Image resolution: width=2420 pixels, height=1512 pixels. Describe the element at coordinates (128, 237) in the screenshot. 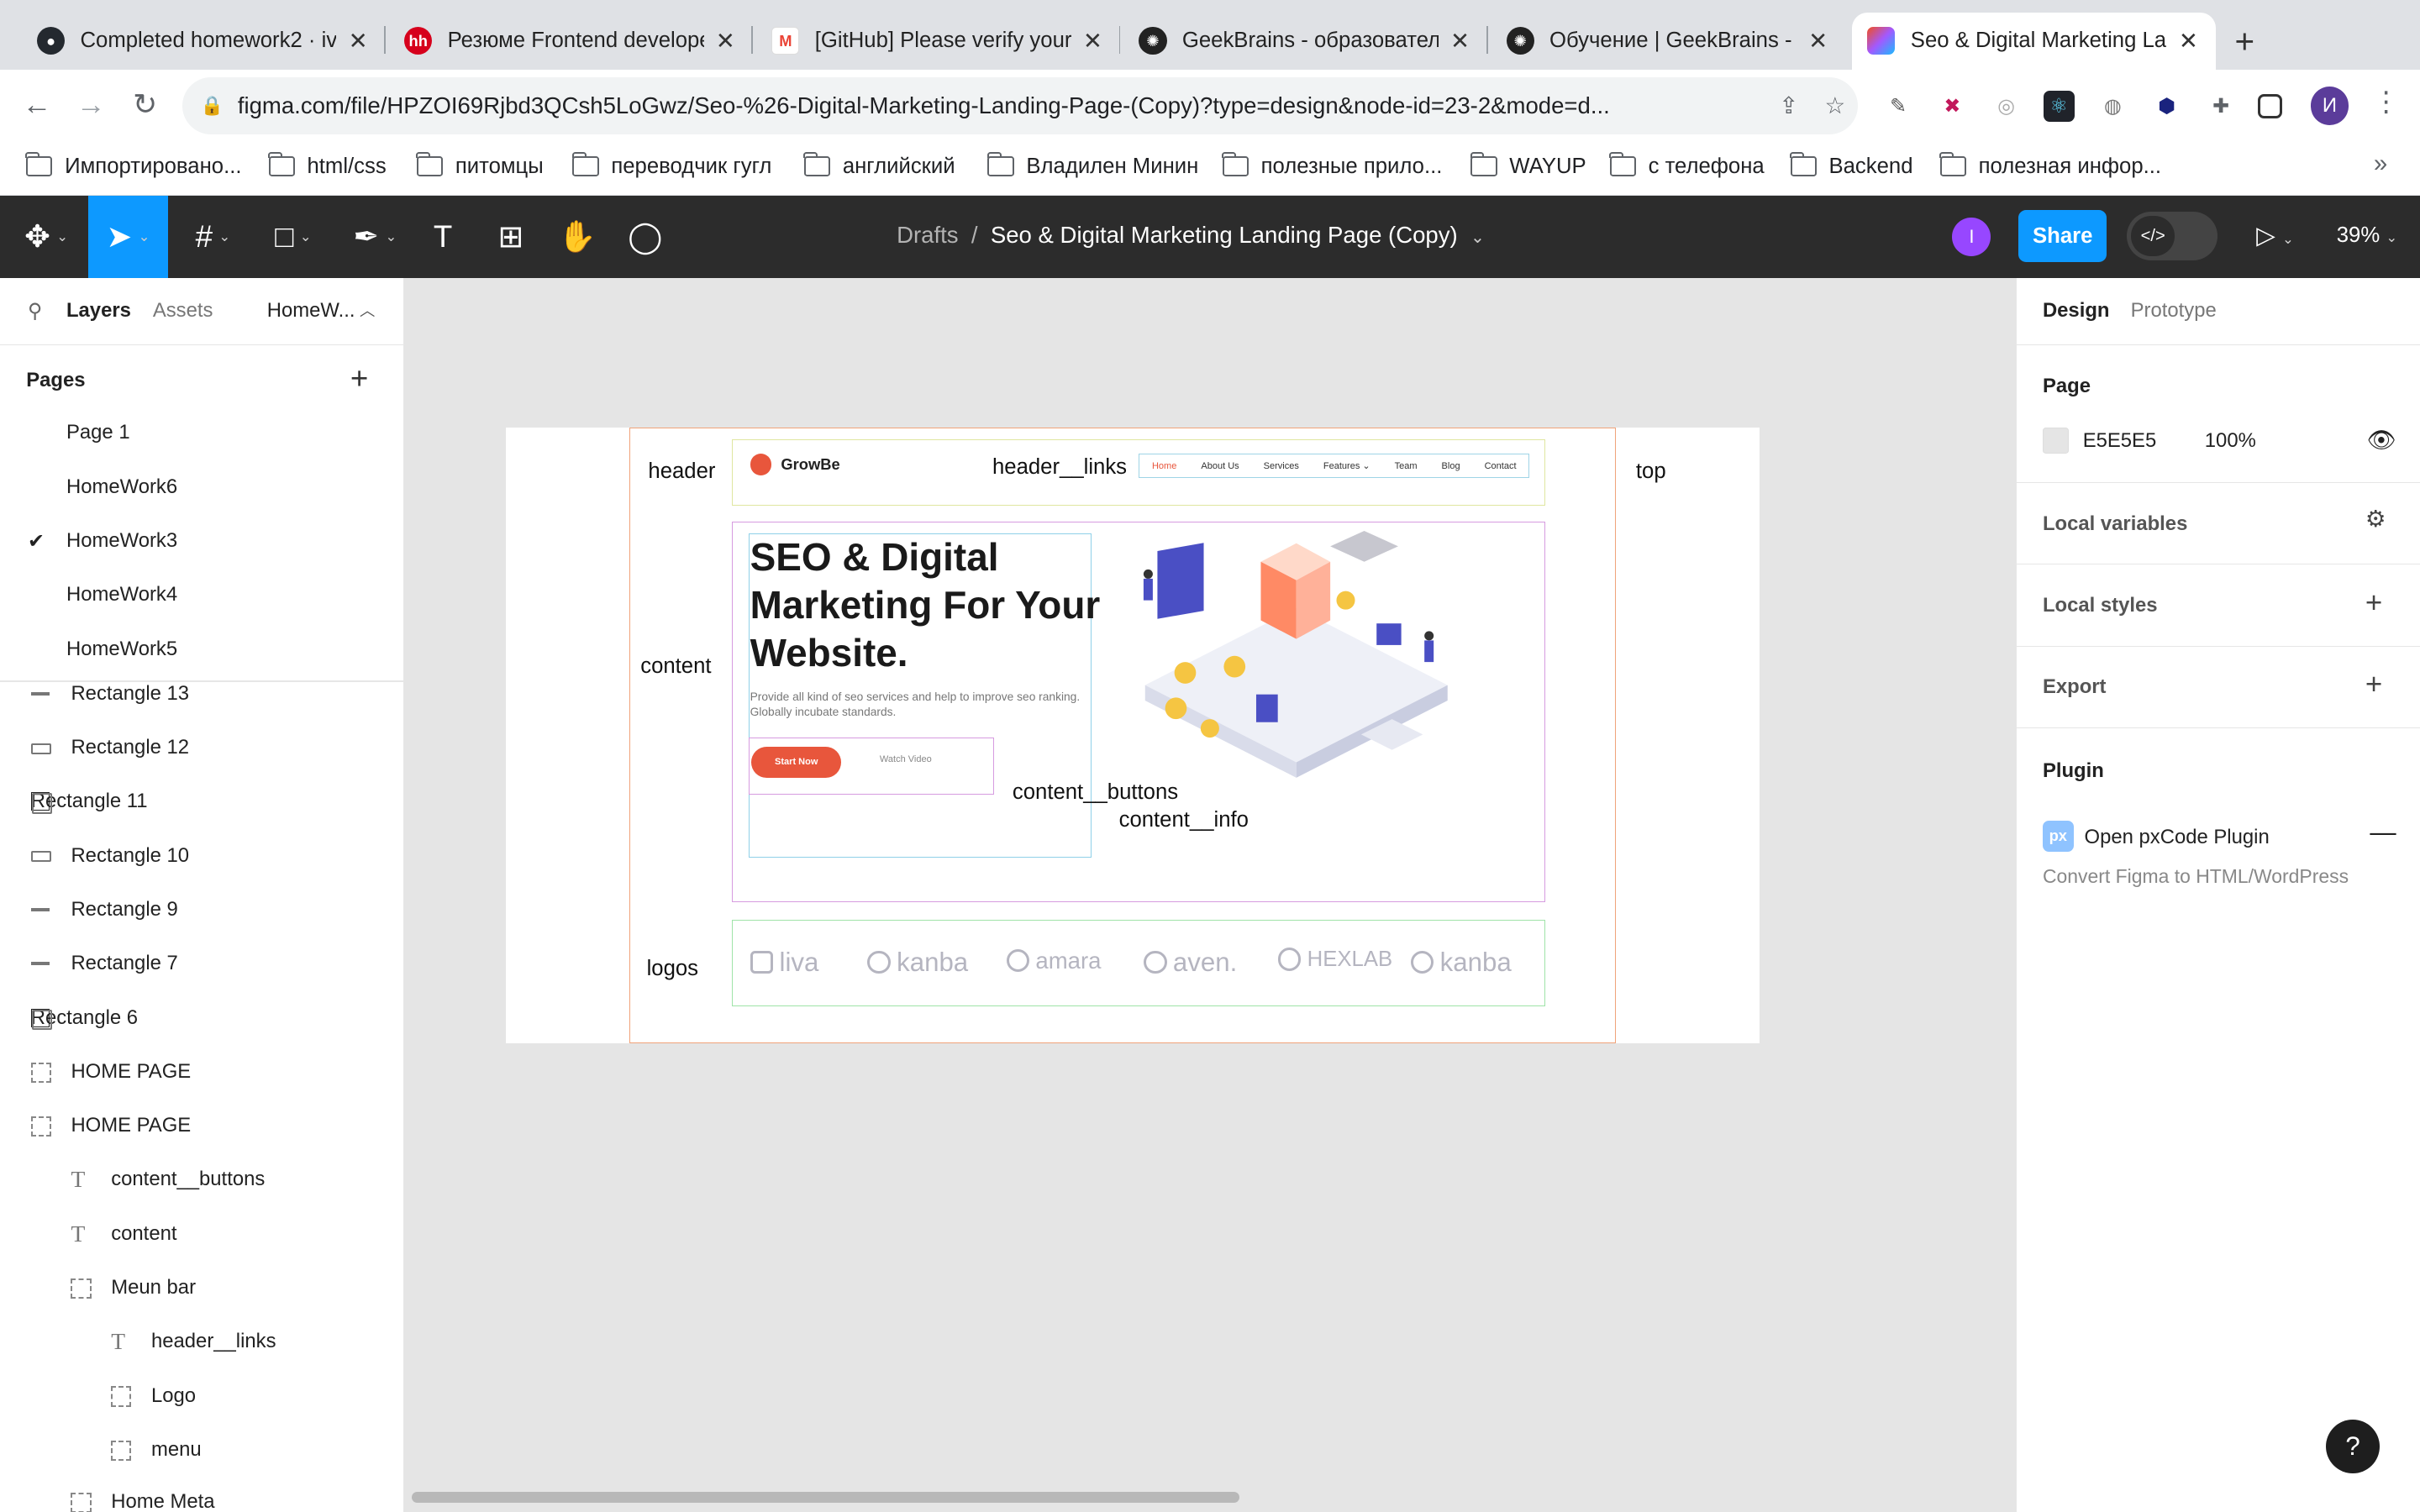

I see `move-tool-icon: ➤ ⌄` at that location.